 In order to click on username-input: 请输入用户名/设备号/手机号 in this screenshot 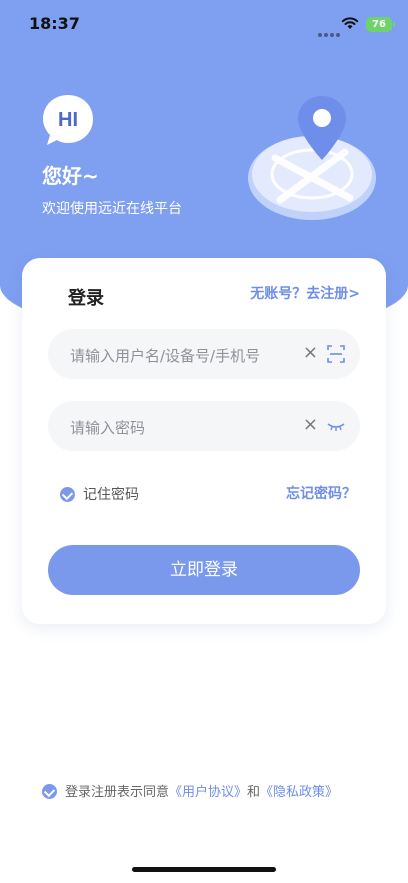, I will do `click(165, 355)`.